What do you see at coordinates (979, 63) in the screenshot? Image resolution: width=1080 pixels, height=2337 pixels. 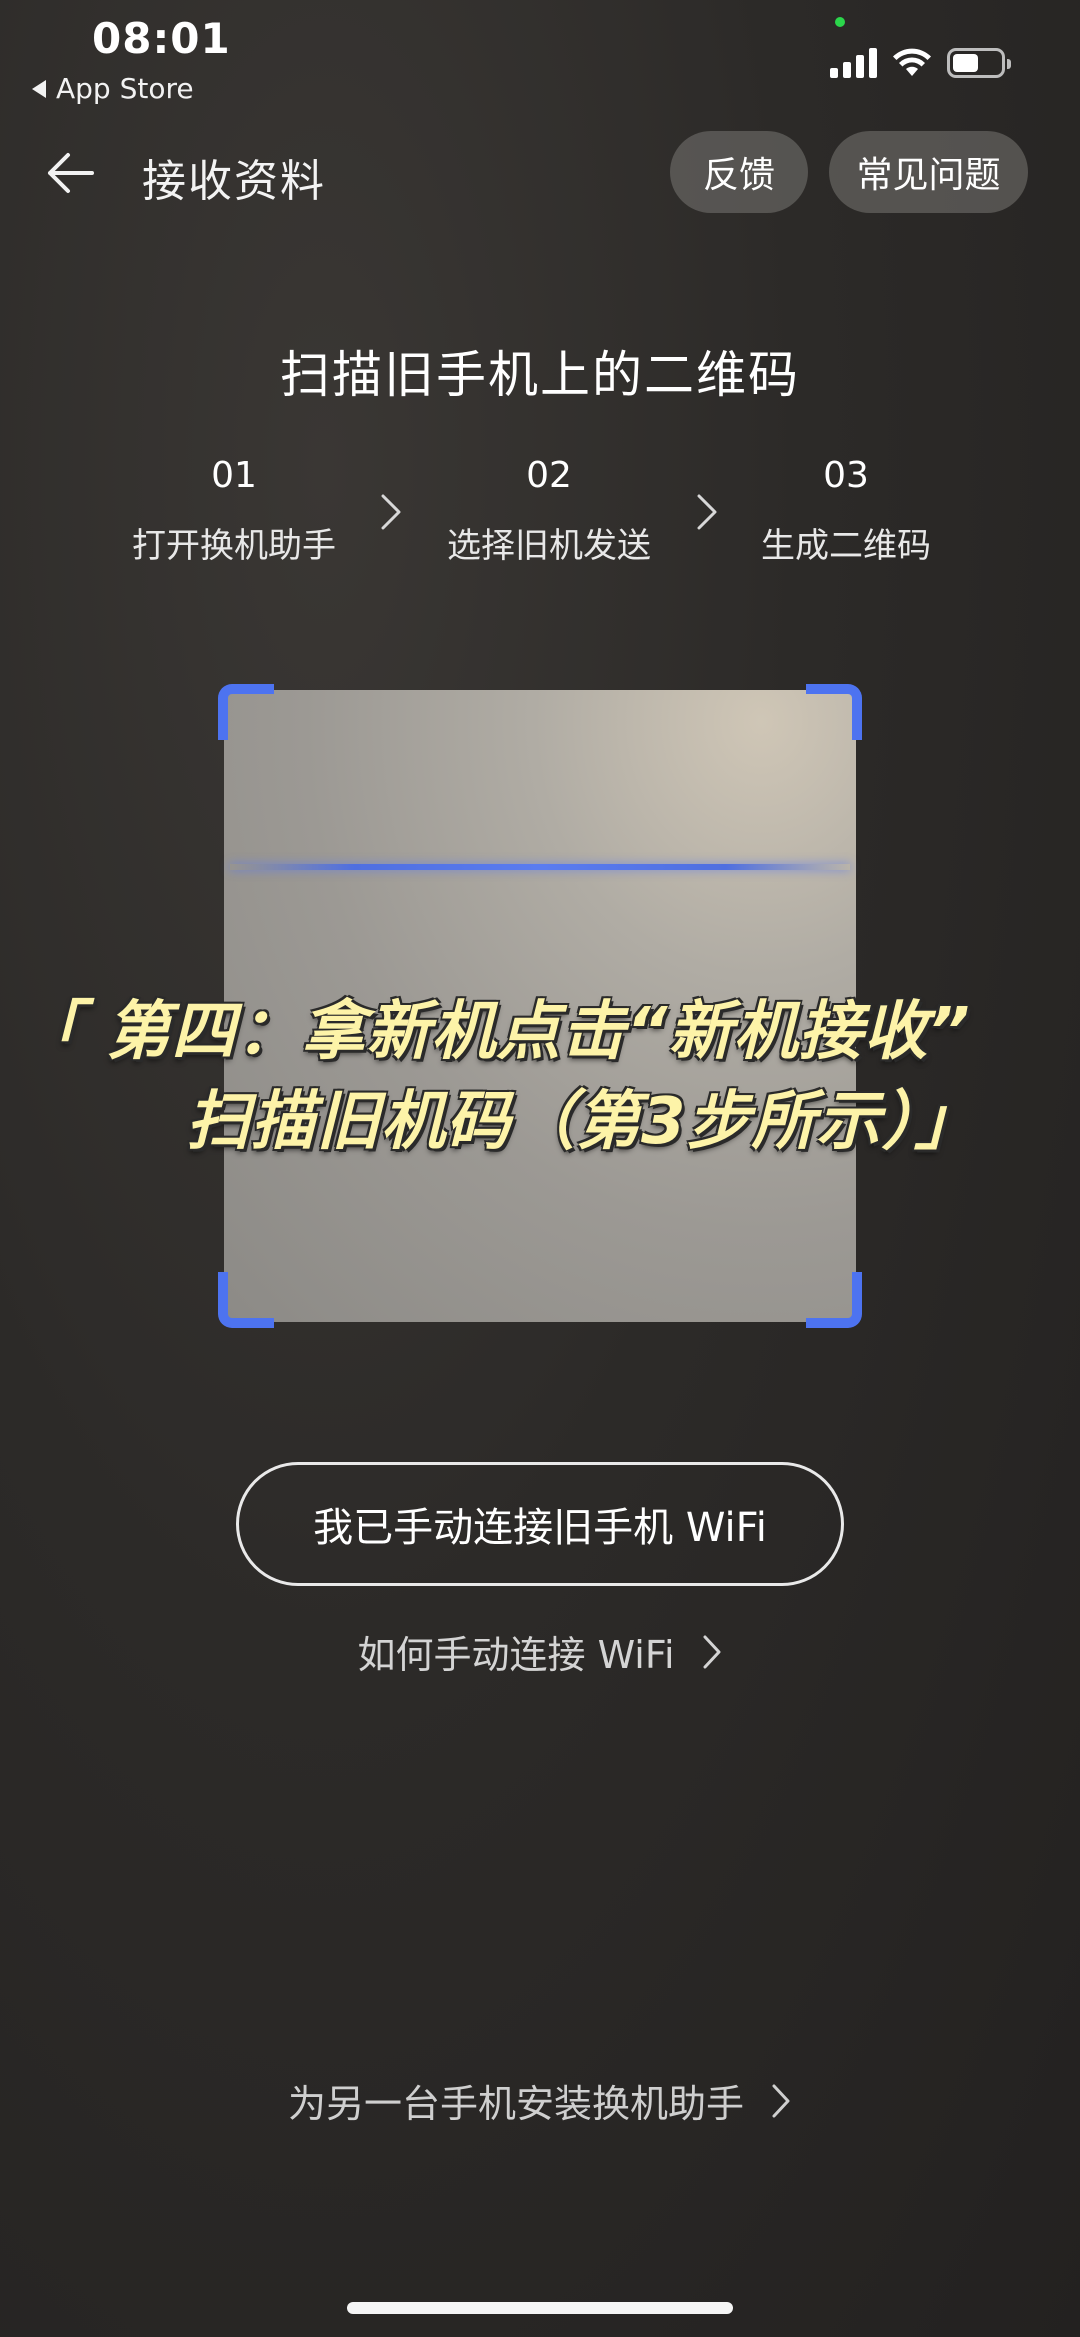 I see `battery-icon` at bounding box center [979, 63].